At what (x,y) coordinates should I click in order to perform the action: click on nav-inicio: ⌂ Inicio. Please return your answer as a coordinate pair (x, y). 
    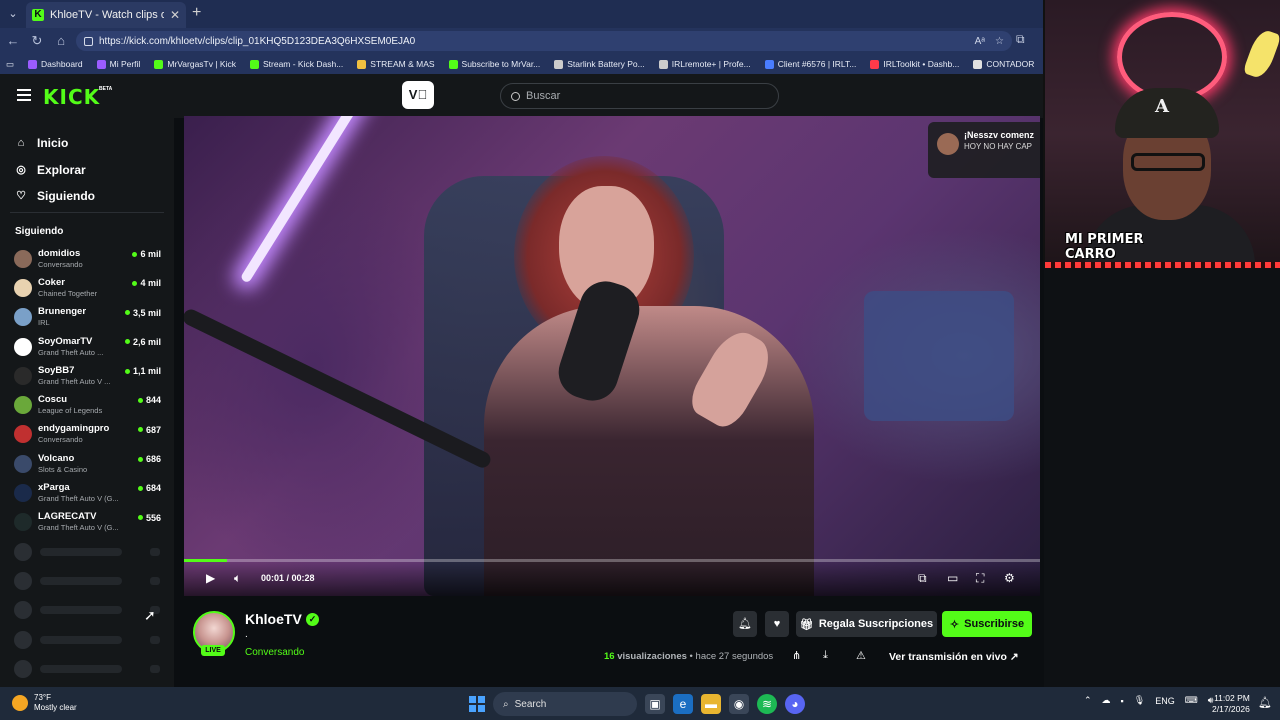
    Looking at the image, I should click on (55, 143).